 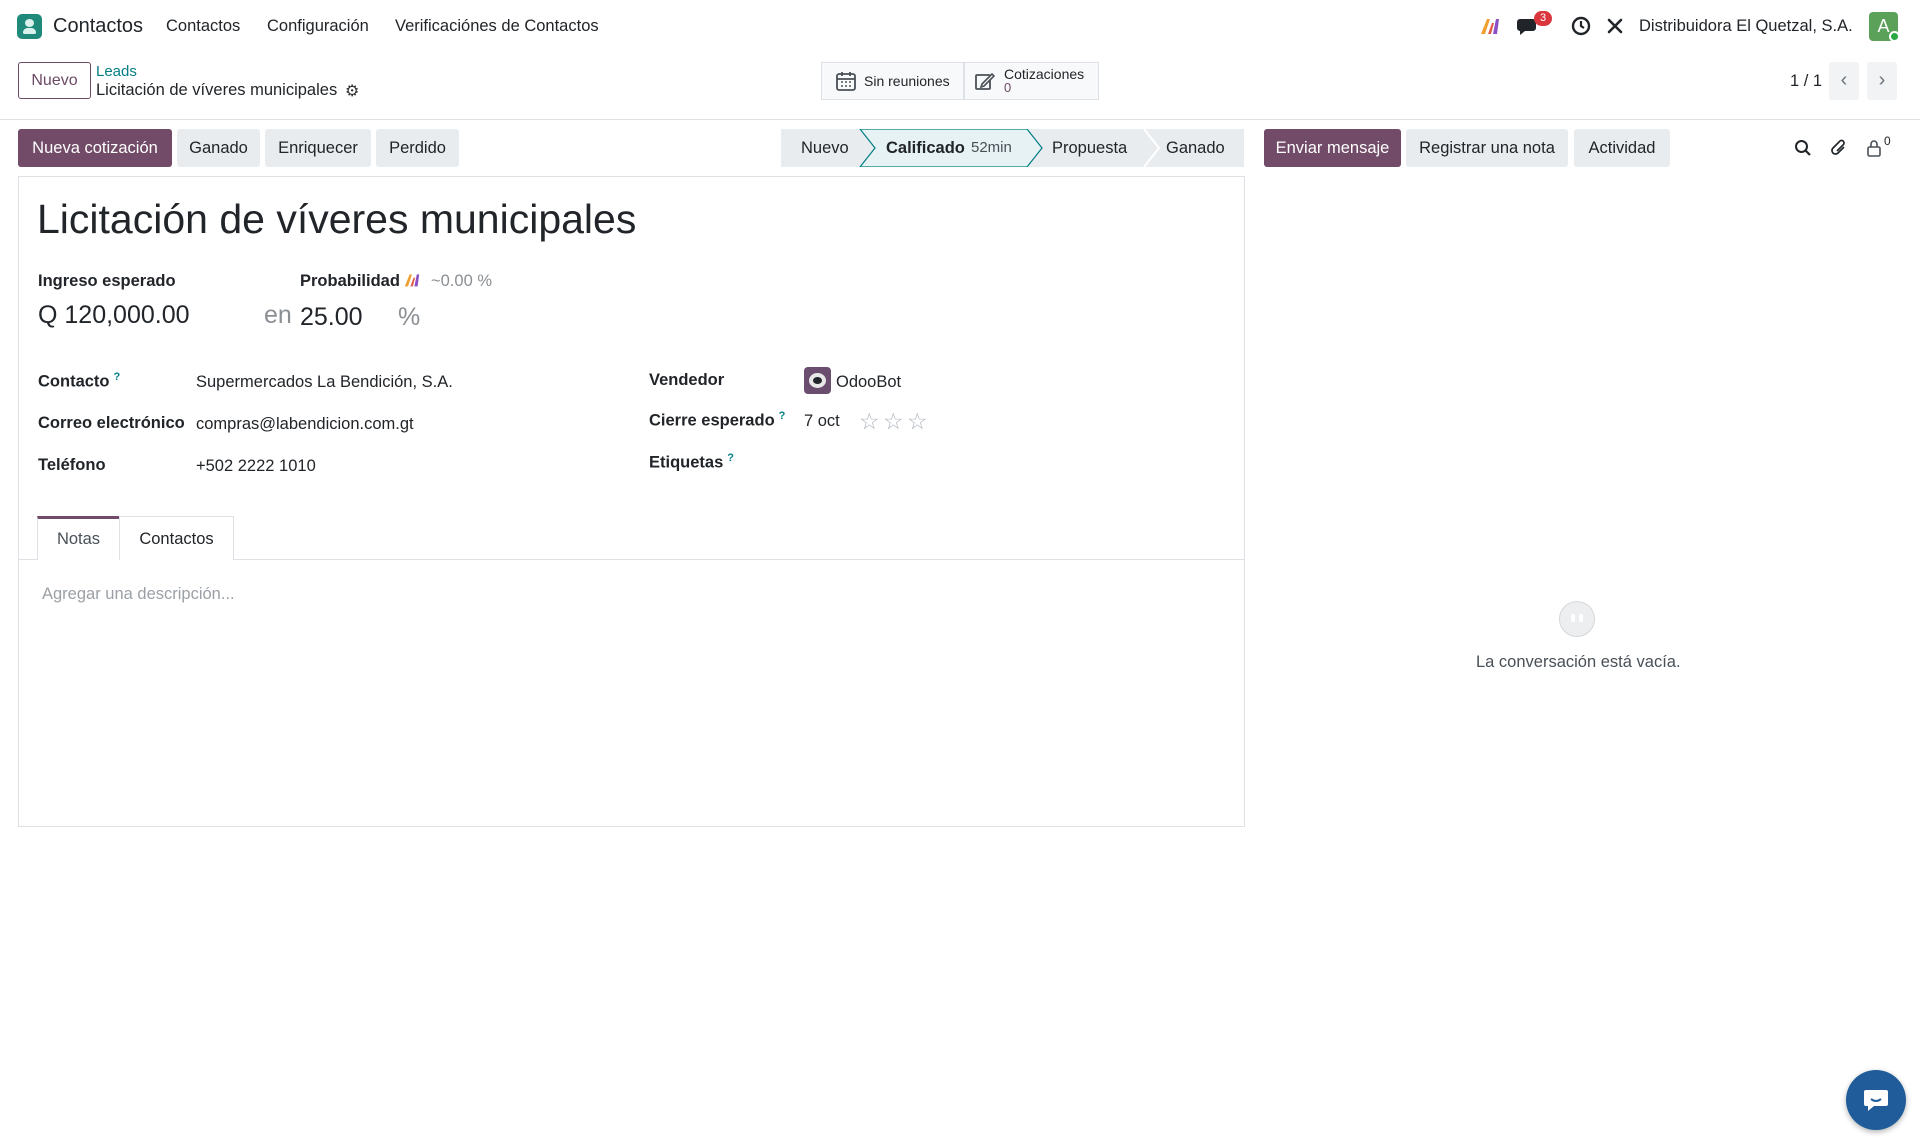 I want to click on meetings-smart-button: Sin reuniones, so click(x=892, y=81).